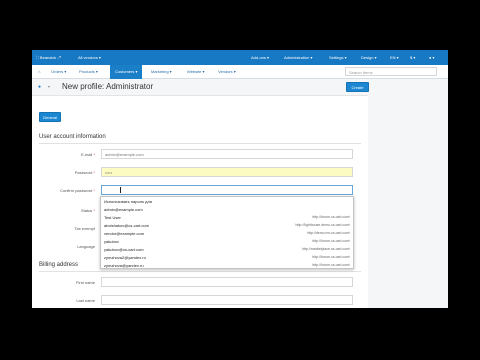  I want to click on billing-divider, so click(200, 271).